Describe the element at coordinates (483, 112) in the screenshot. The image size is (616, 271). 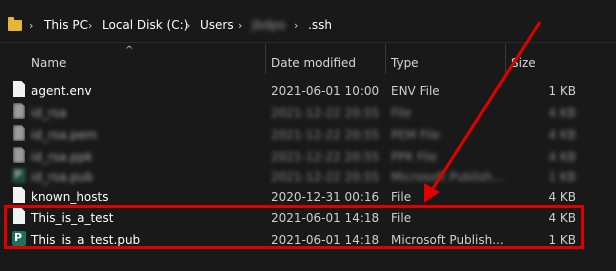
I see `annotation-arrow-icon` at that location.